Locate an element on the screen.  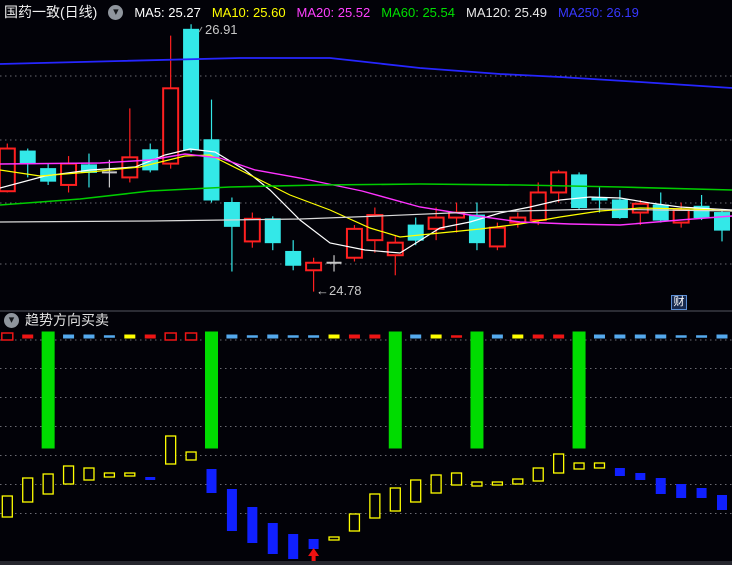
indicator-header: ▾ 趋势方向买卖 is located at coordinates (56, 320).